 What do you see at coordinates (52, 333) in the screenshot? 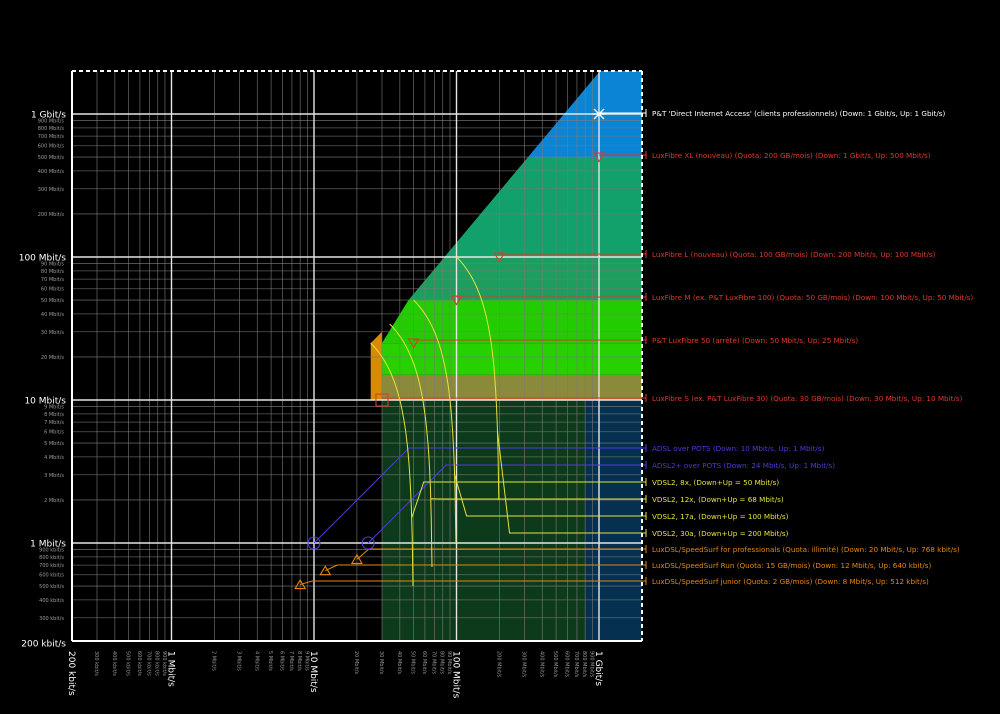
I see `y-minor-tick-label: 30 Mbit/s` at bounding box center [52, 333].